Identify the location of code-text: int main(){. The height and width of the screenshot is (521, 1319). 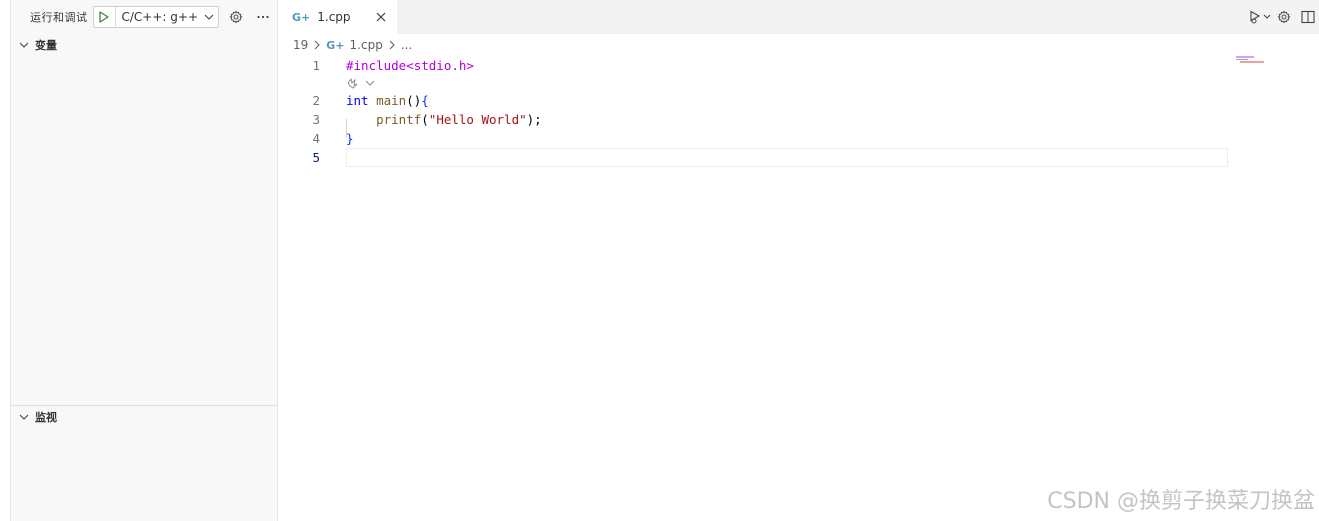
(387, 100).